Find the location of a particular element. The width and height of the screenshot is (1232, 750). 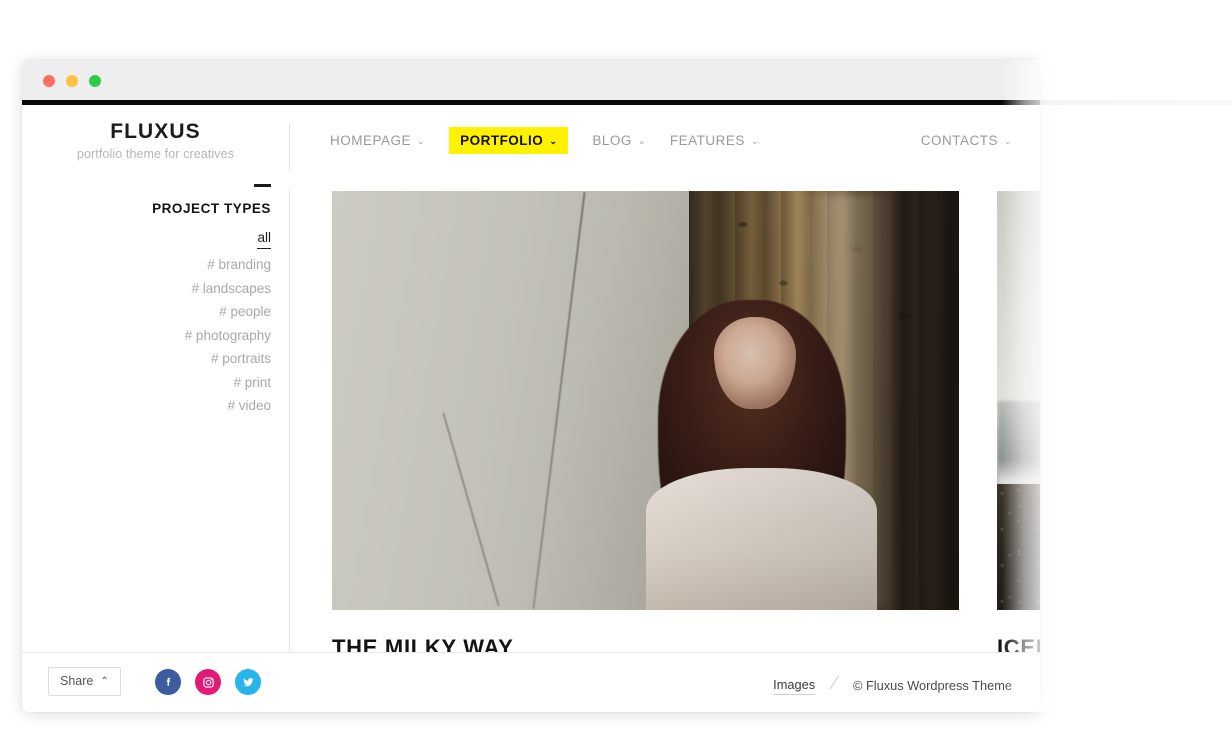

nav-item-label: PORTFOLIO is located at coordinates (502, 140).